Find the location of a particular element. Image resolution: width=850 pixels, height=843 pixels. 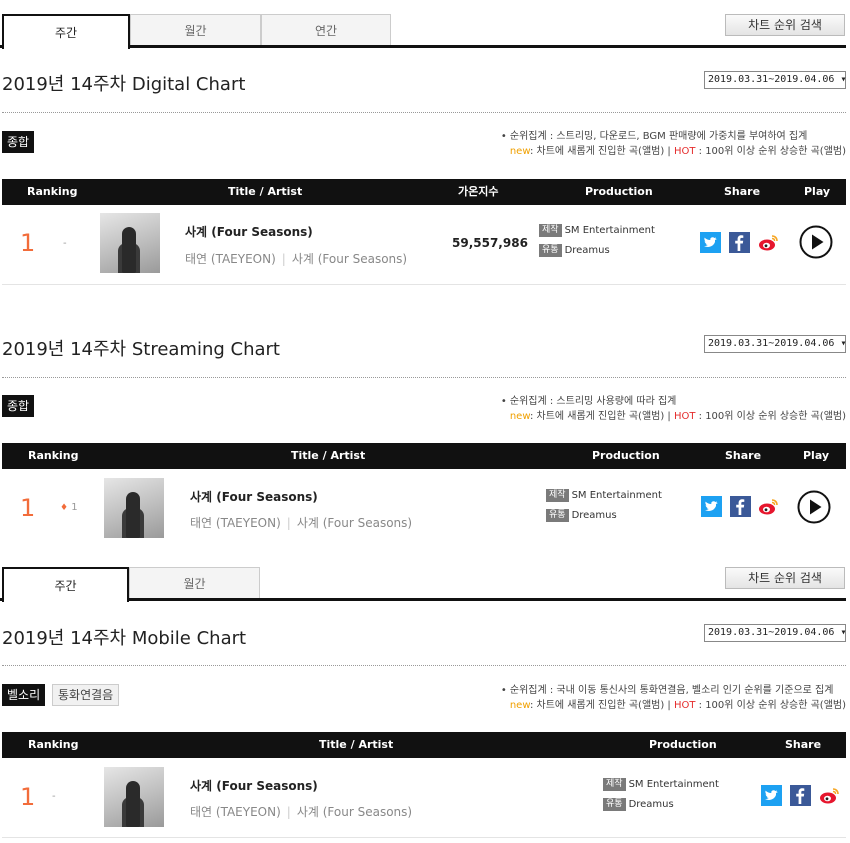

distribution-tag: 유통 is located at coordinates (550, 250).